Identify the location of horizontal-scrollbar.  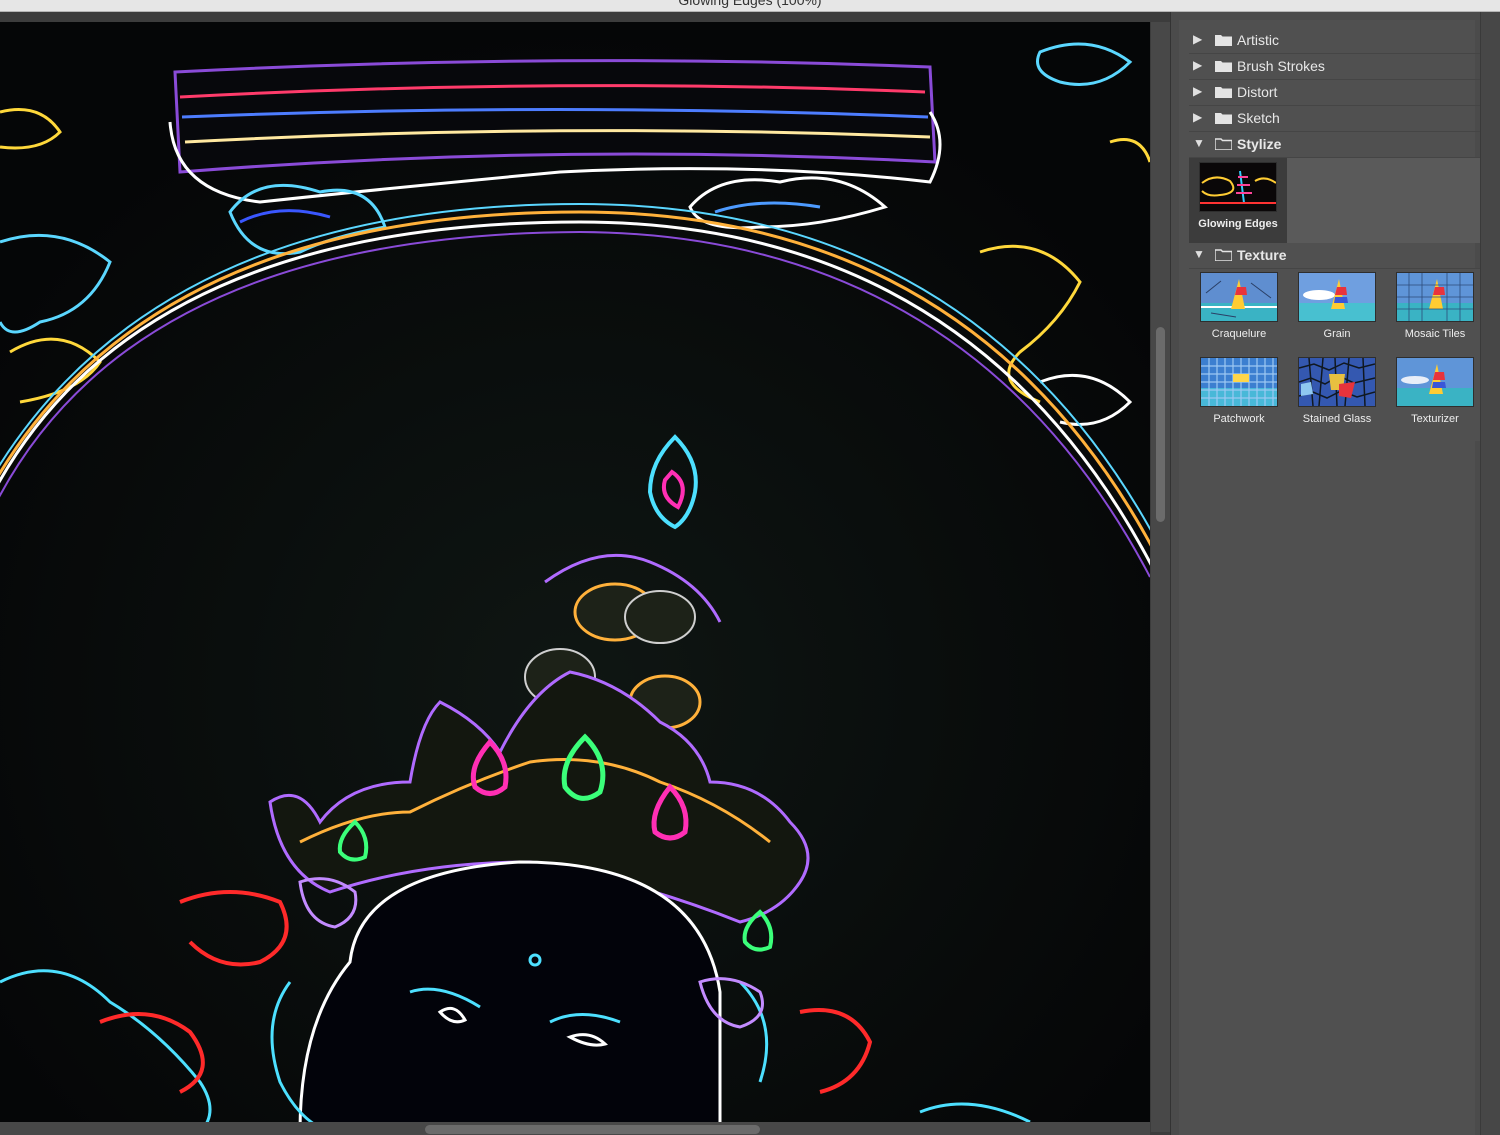
(575, 1128).